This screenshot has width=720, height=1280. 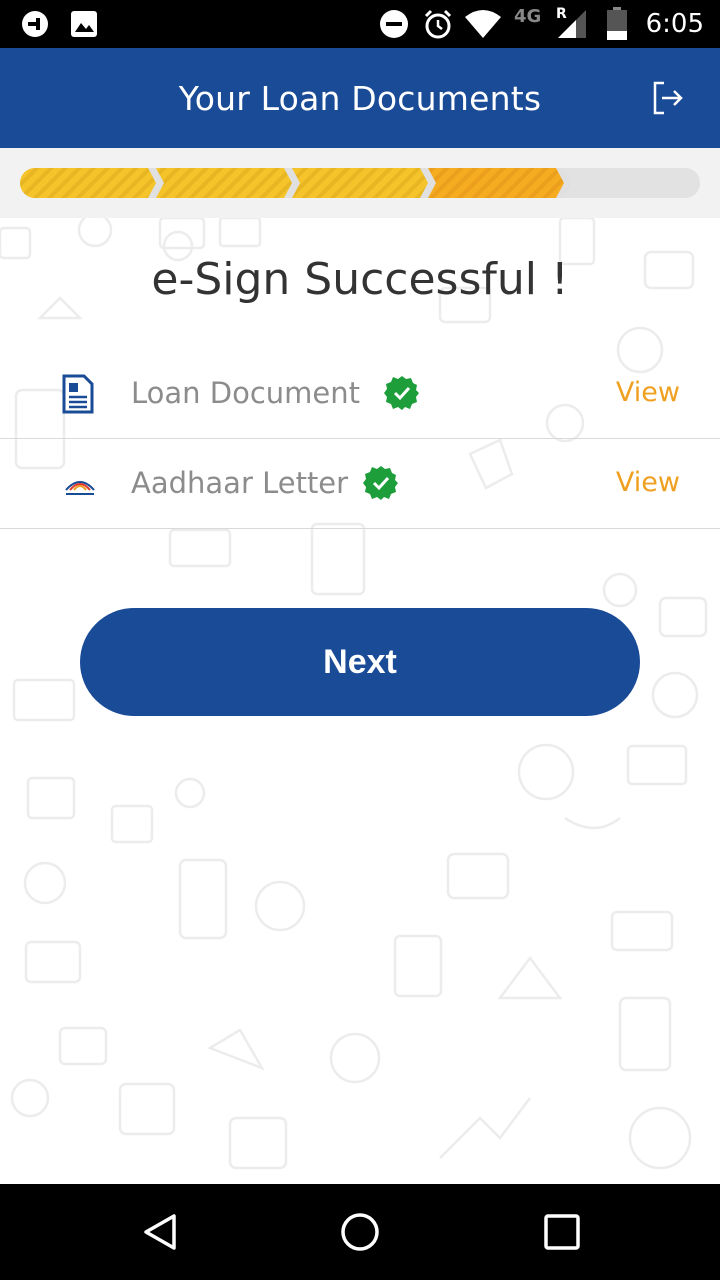 I want to click on app-notification-icon, so click(x=35, y=24).